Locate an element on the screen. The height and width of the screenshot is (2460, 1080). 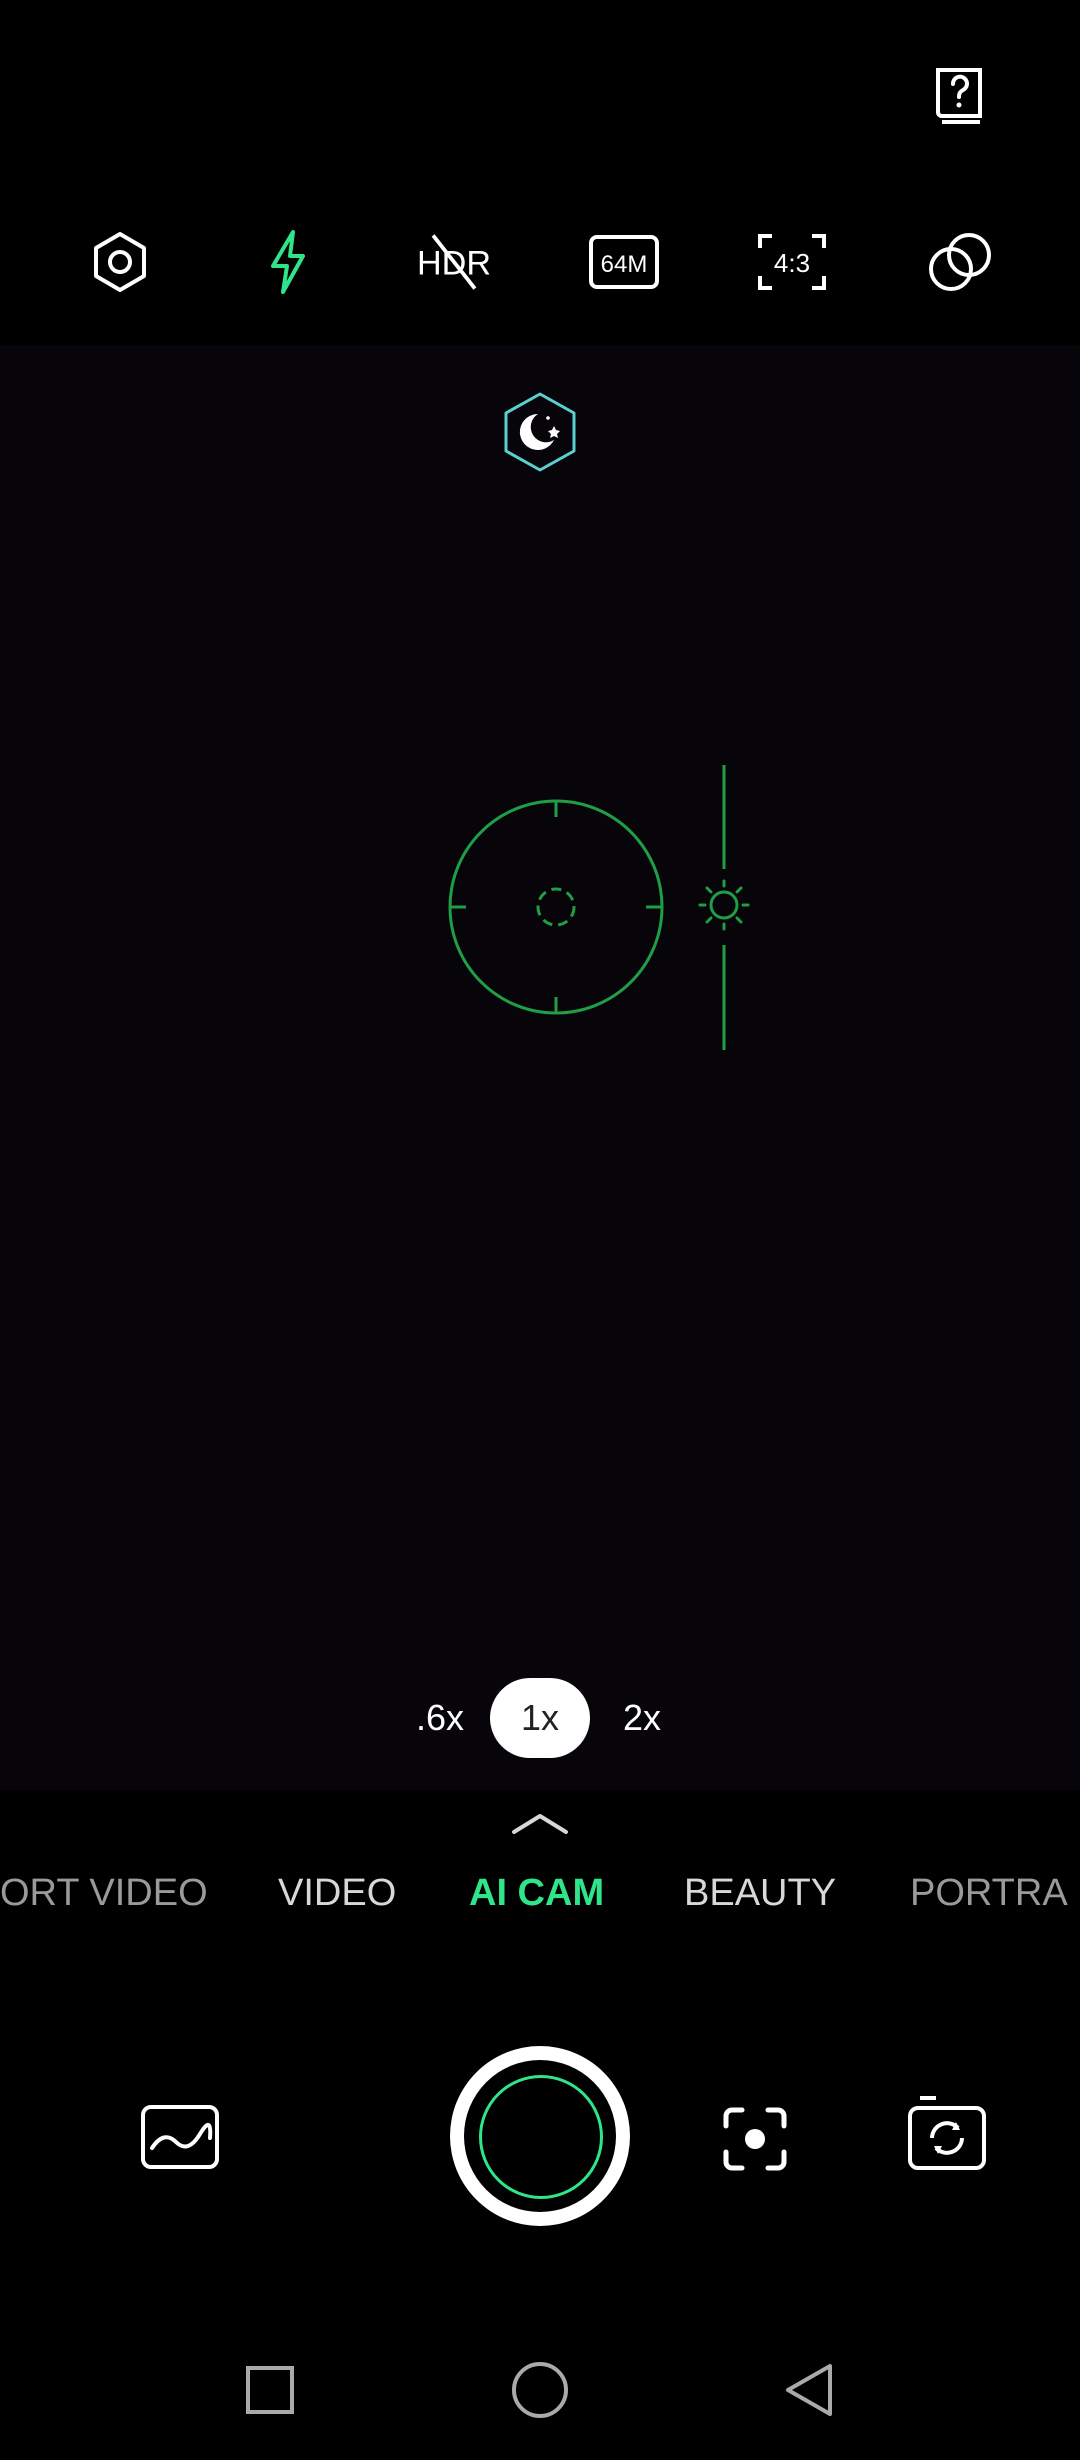
recents-square-icon is located at coordinates (270, 2390).